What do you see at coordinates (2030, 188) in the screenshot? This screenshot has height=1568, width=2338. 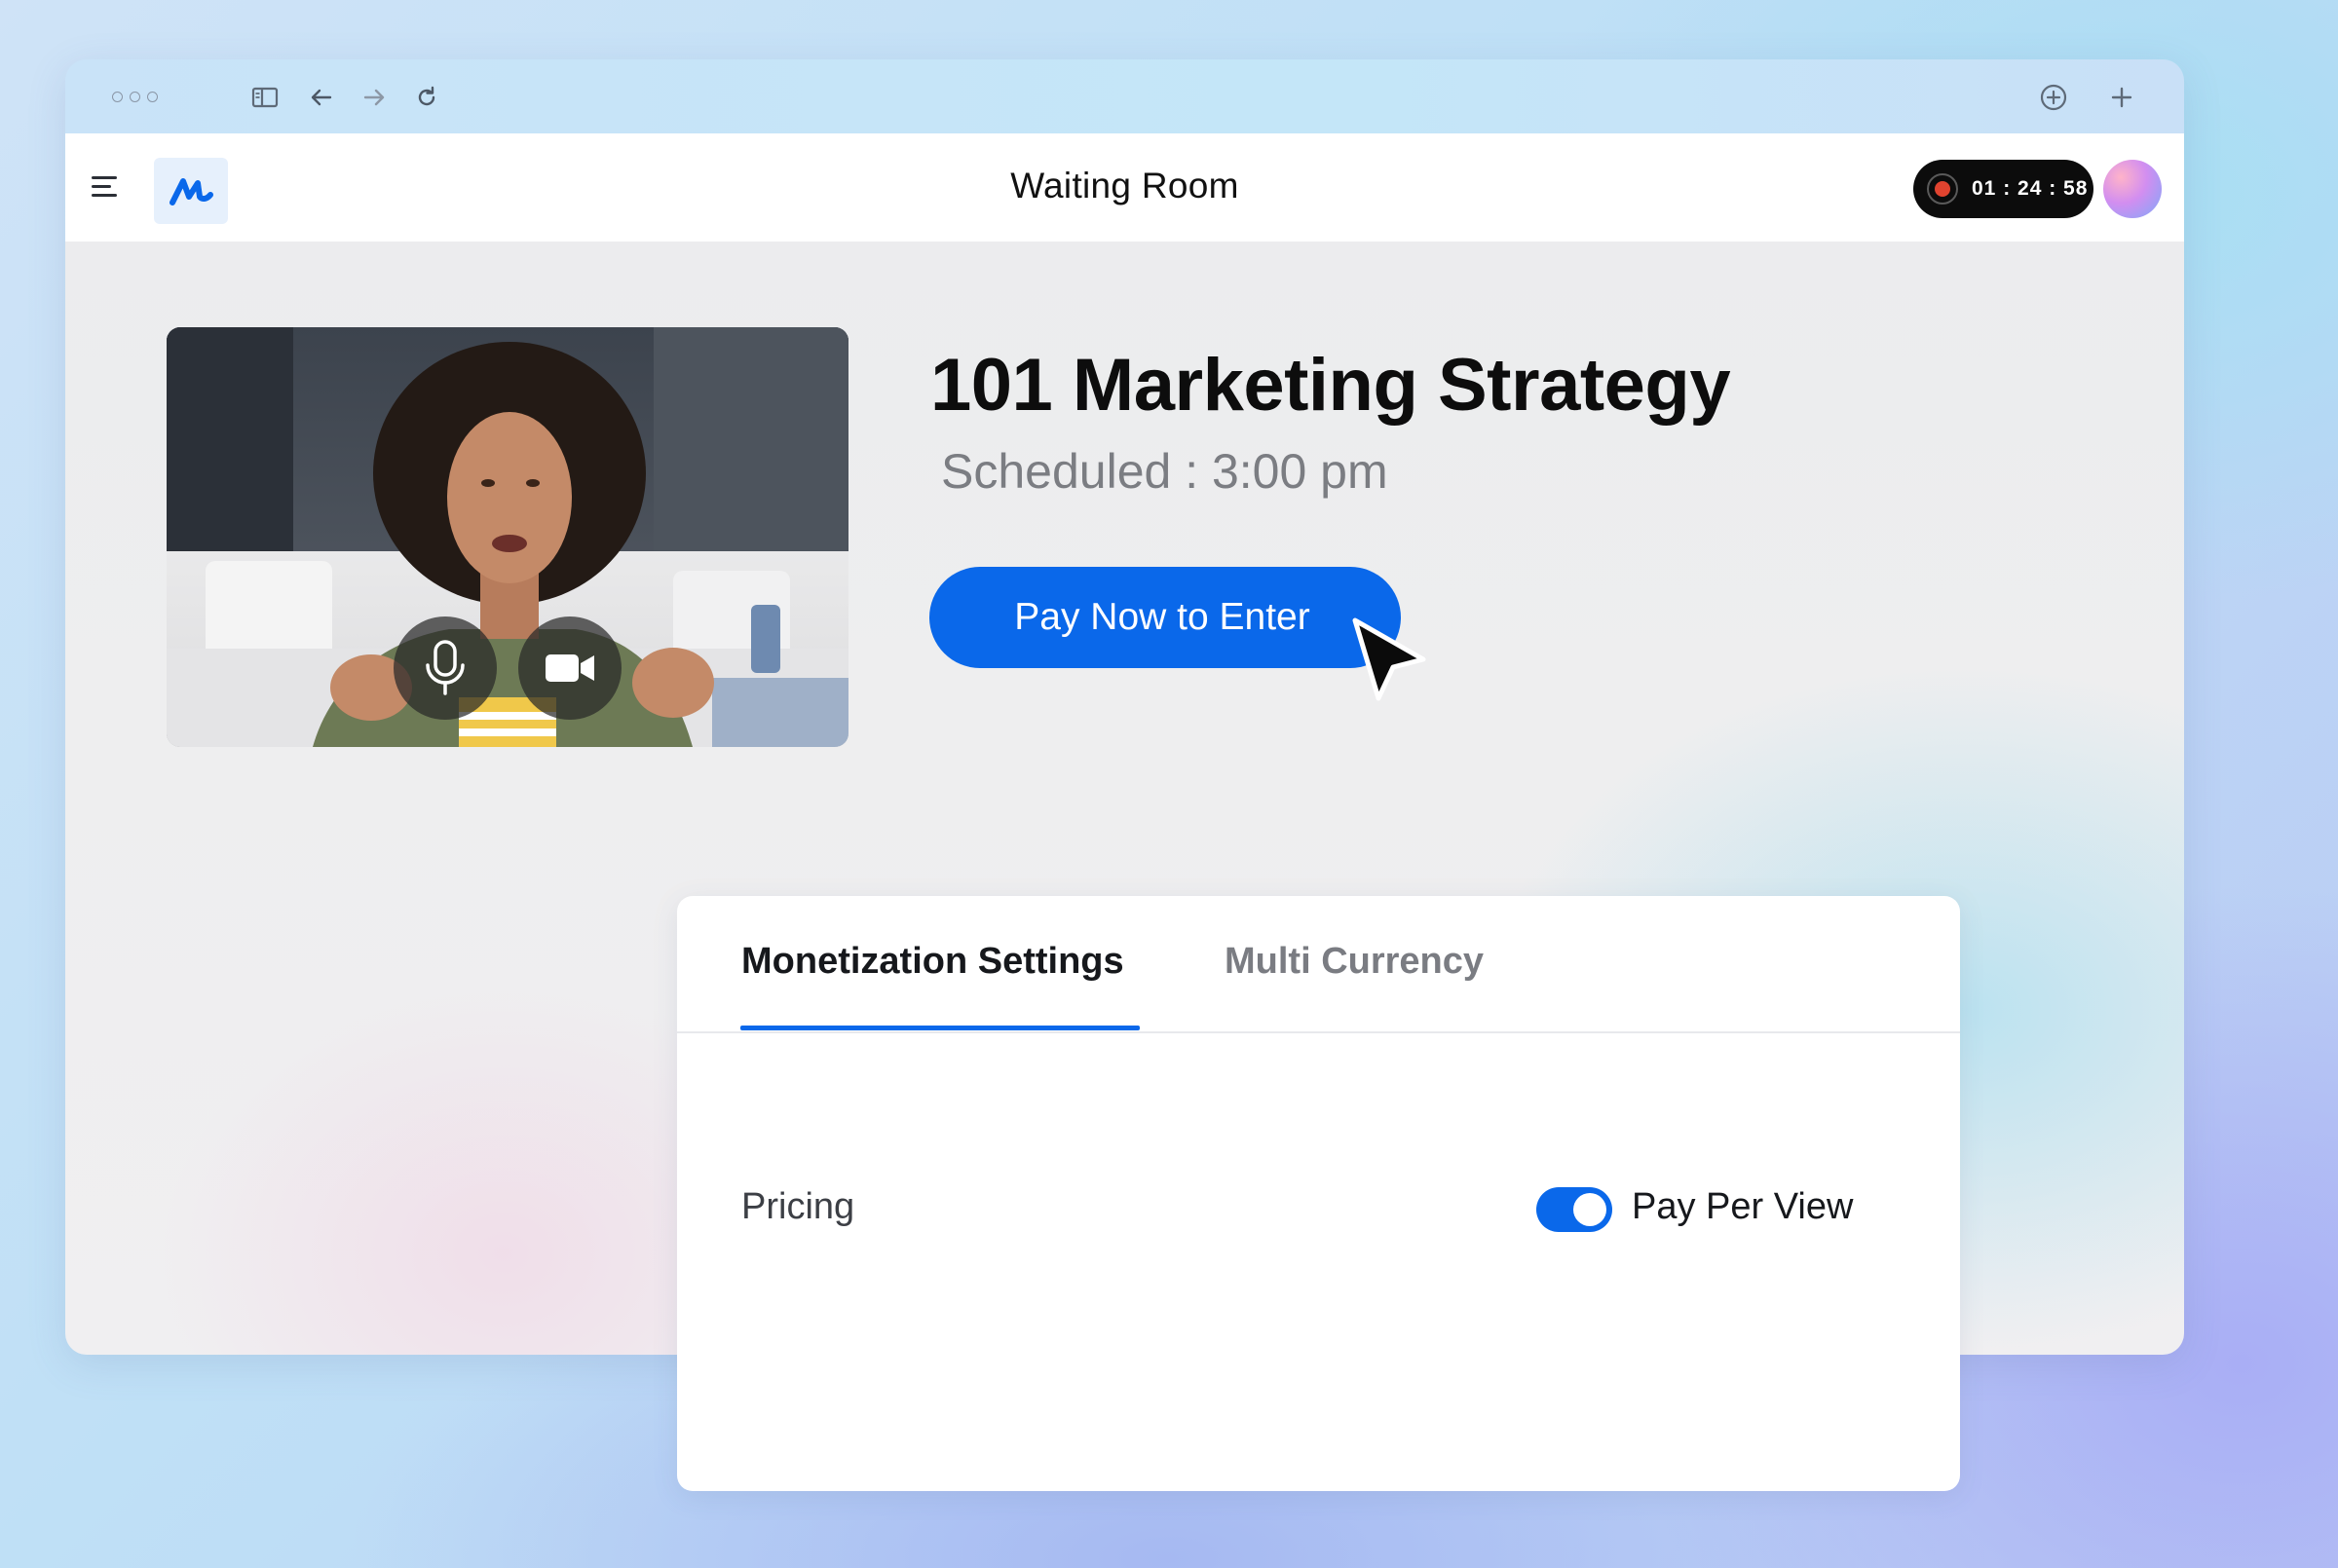 I see `timer-value: 01 : 24 : 58` at bounding box center [2030, 188].